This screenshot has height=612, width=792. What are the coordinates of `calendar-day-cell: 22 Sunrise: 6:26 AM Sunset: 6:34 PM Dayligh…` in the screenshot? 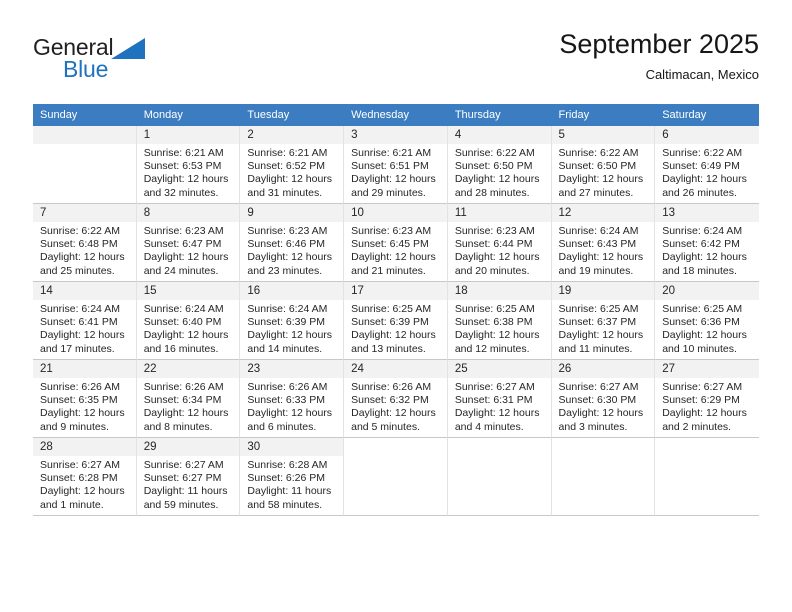 It's located at (188, 399).